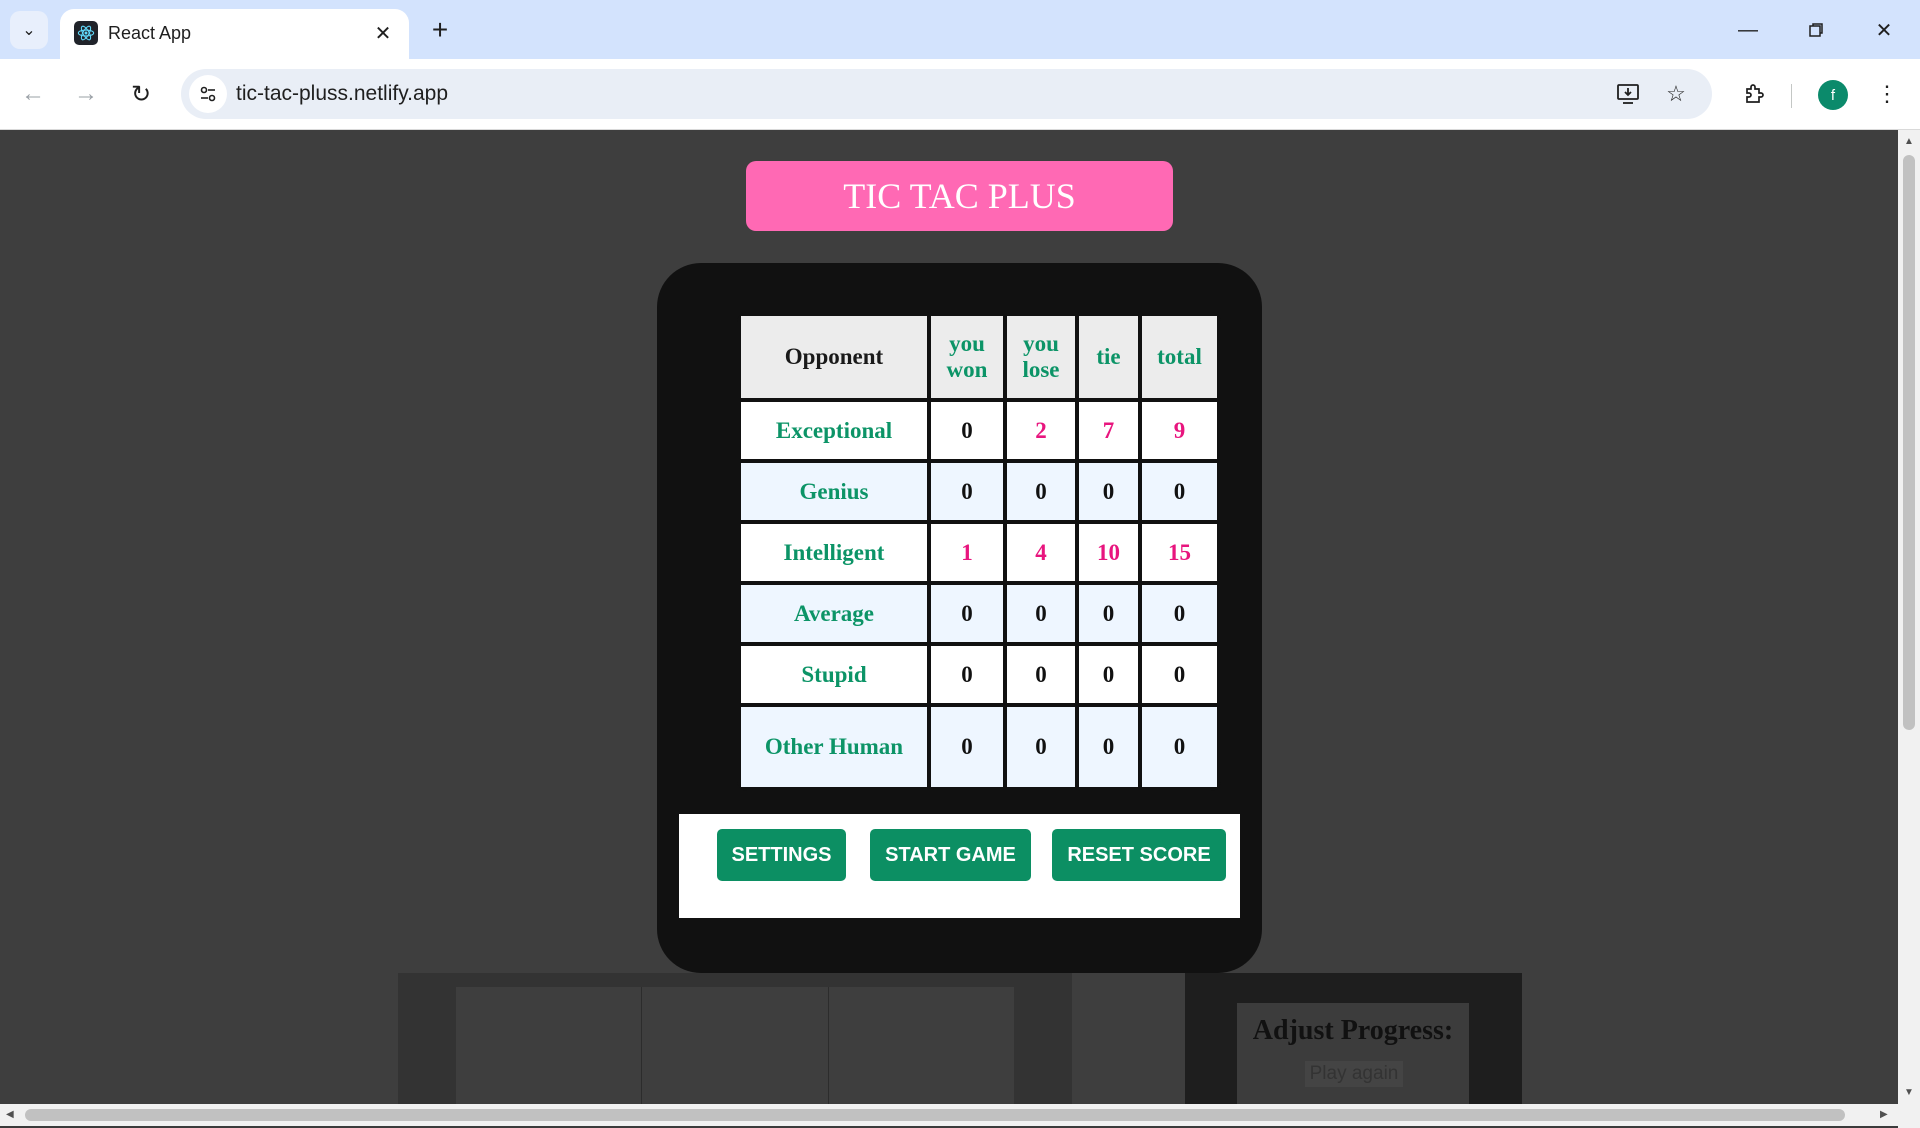 The width and height of the screenshot is (1920, 1128). What do you see at coordinates (834, 430) in the screenshot?
I see `opponent-cell: Exceptional` at bounding box center [834, 430].